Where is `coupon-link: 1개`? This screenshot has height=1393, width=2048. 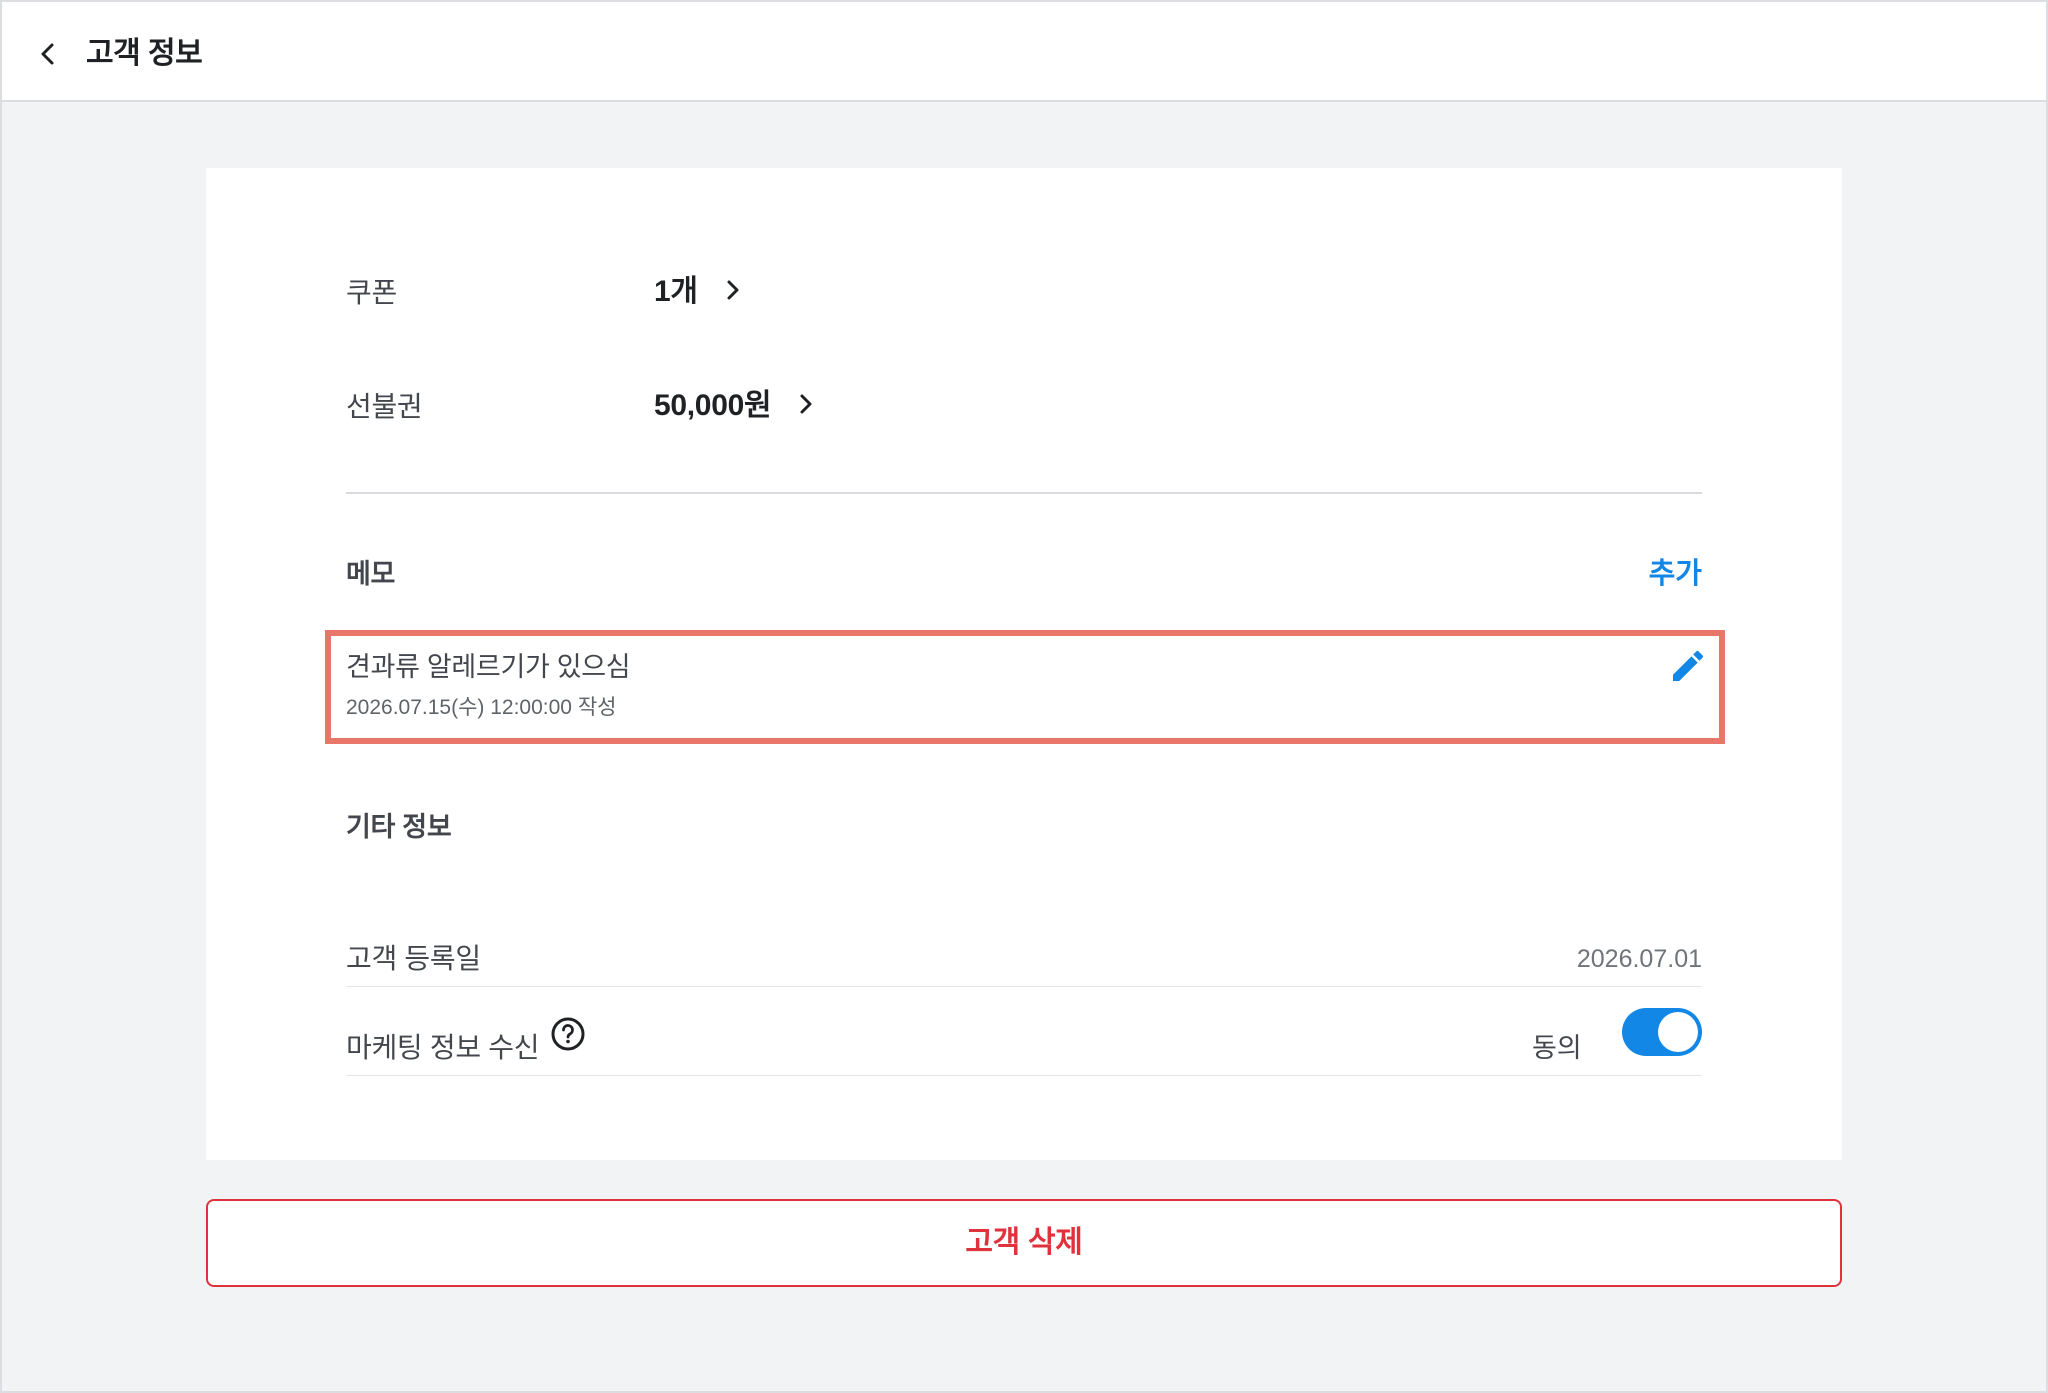
coupon-link: 1개 is located at coordinates (697, 292).